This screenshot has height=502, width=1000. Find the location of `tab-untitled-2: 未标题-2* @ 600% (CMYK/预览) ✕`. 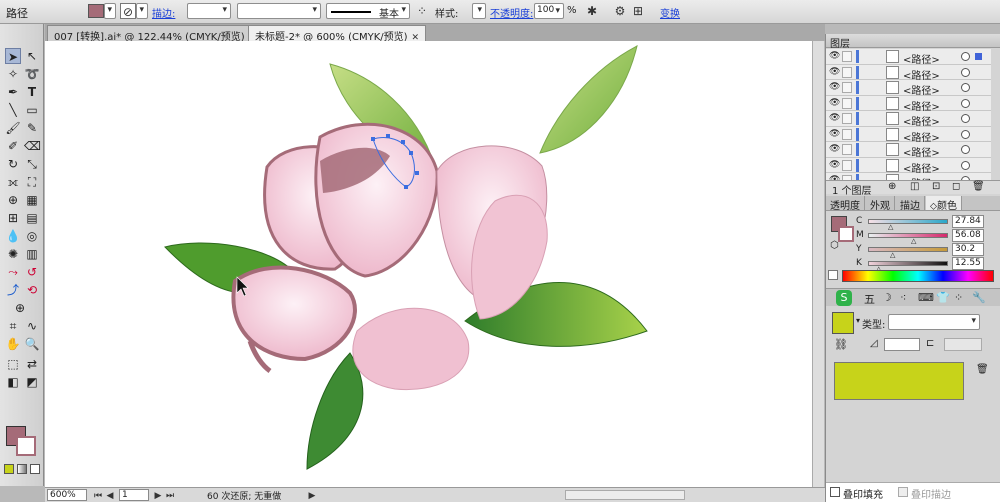

tab-untitled-2: 未标题-2* @ 600% (CMYK/预览) ✕ is located at coordinates (337, 34).